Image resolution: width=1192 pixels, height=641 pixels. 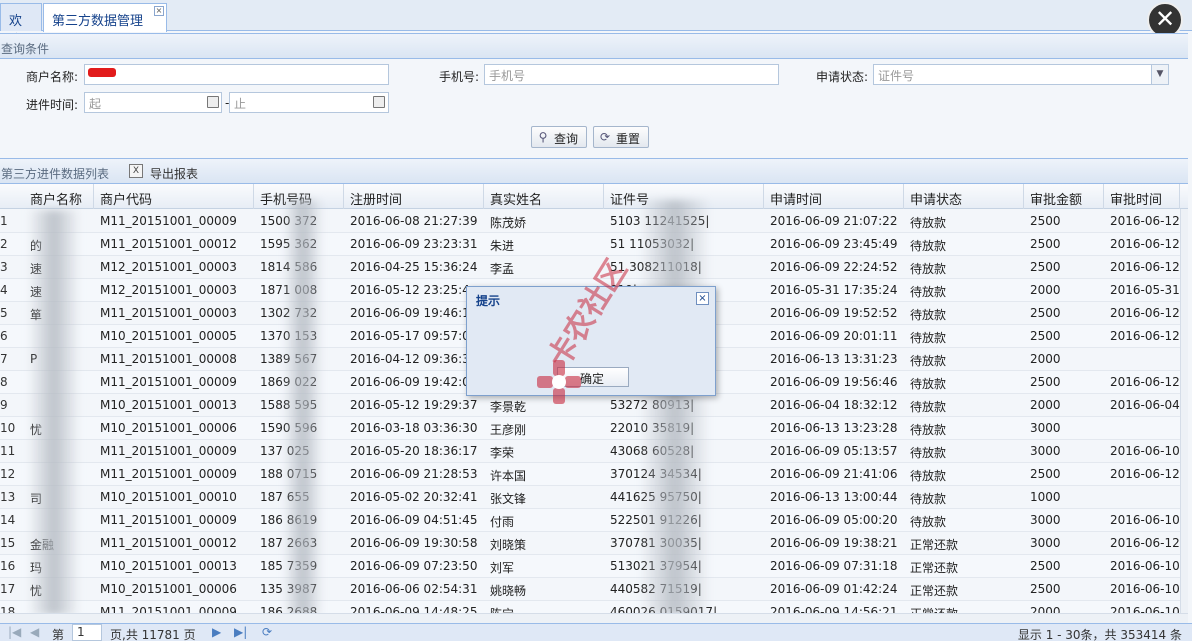 I want to click on cell-reg: 2016-06-09 21:28:53, so click(x=414, y=474).